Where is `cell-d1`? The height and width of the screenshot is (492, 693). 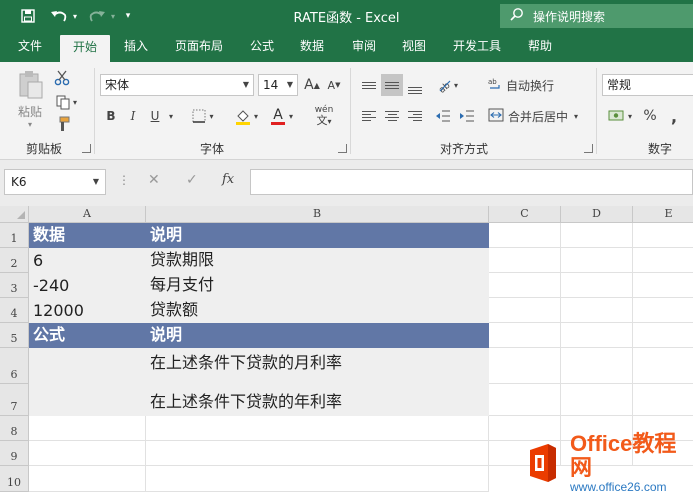 cell-d1 is located at coordinates (597, 235).